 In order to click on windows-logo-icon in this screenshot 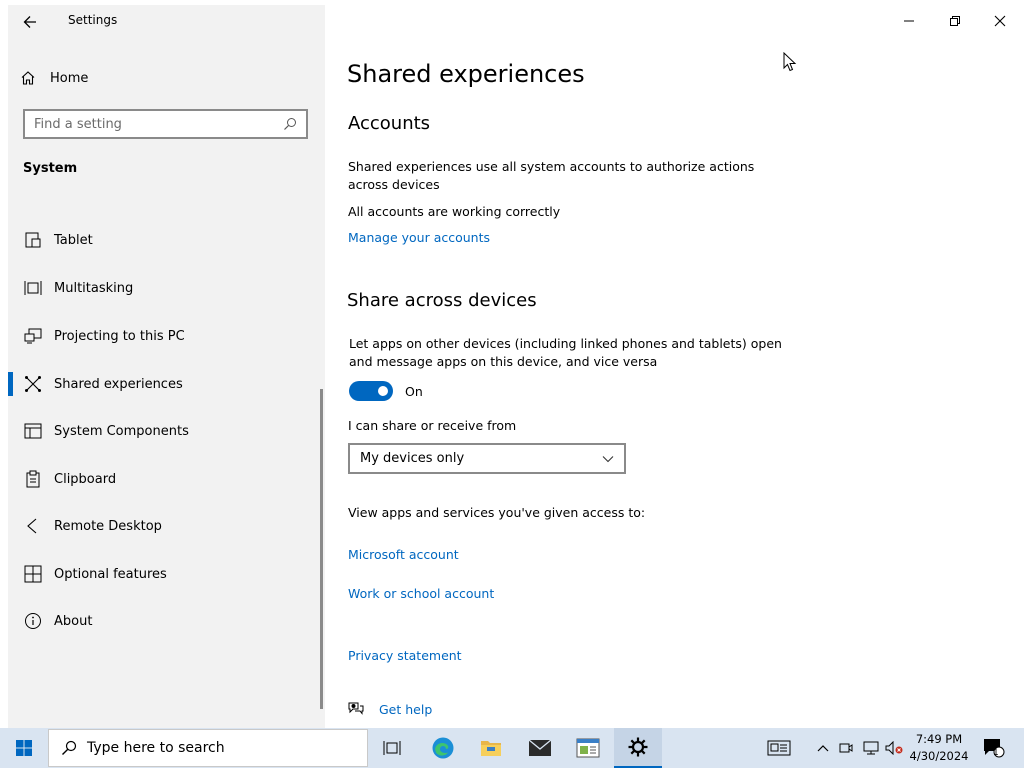, I will do `click(24, 748)`.